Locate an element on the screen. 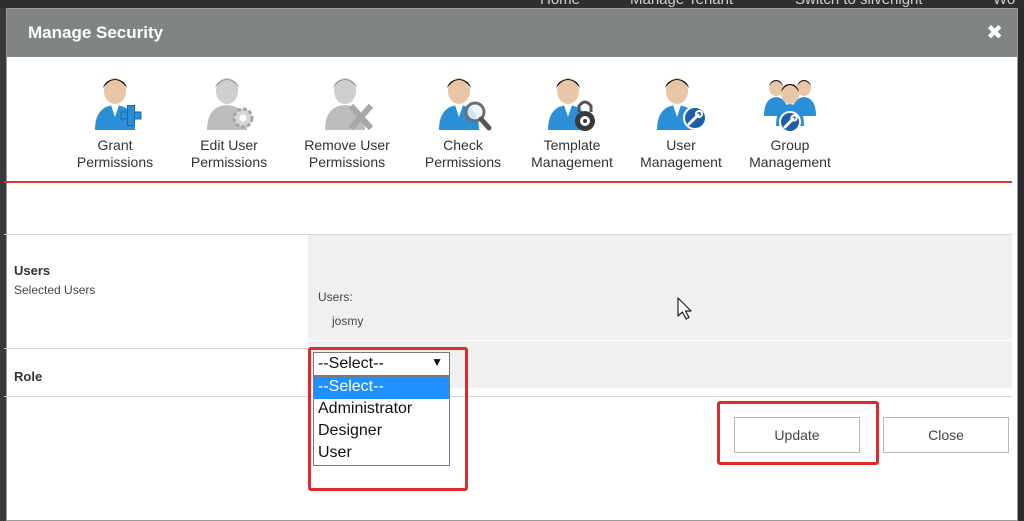 This screenshot has width=1024, height=521. tool-label: Template Management is located at coordinates (572, 153).